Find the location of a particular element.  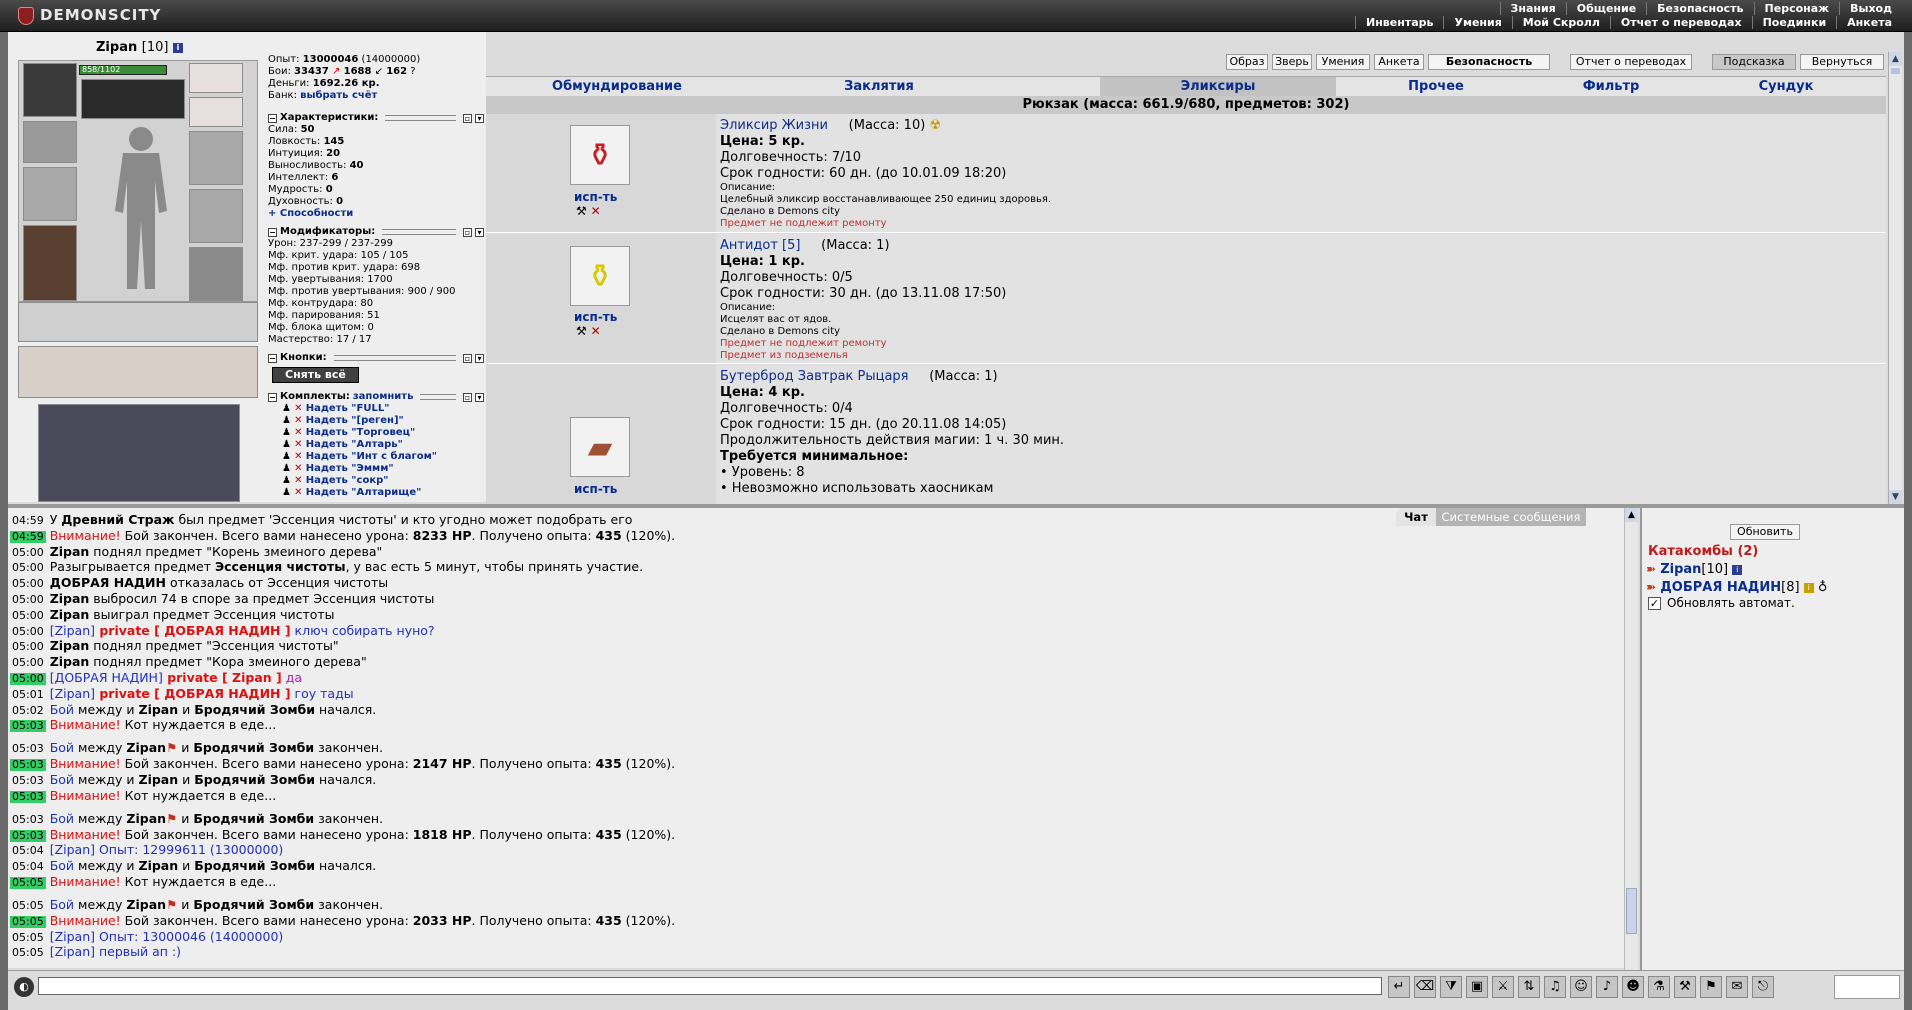

chat-time: 05:01 is located at coordinates (28, 694).